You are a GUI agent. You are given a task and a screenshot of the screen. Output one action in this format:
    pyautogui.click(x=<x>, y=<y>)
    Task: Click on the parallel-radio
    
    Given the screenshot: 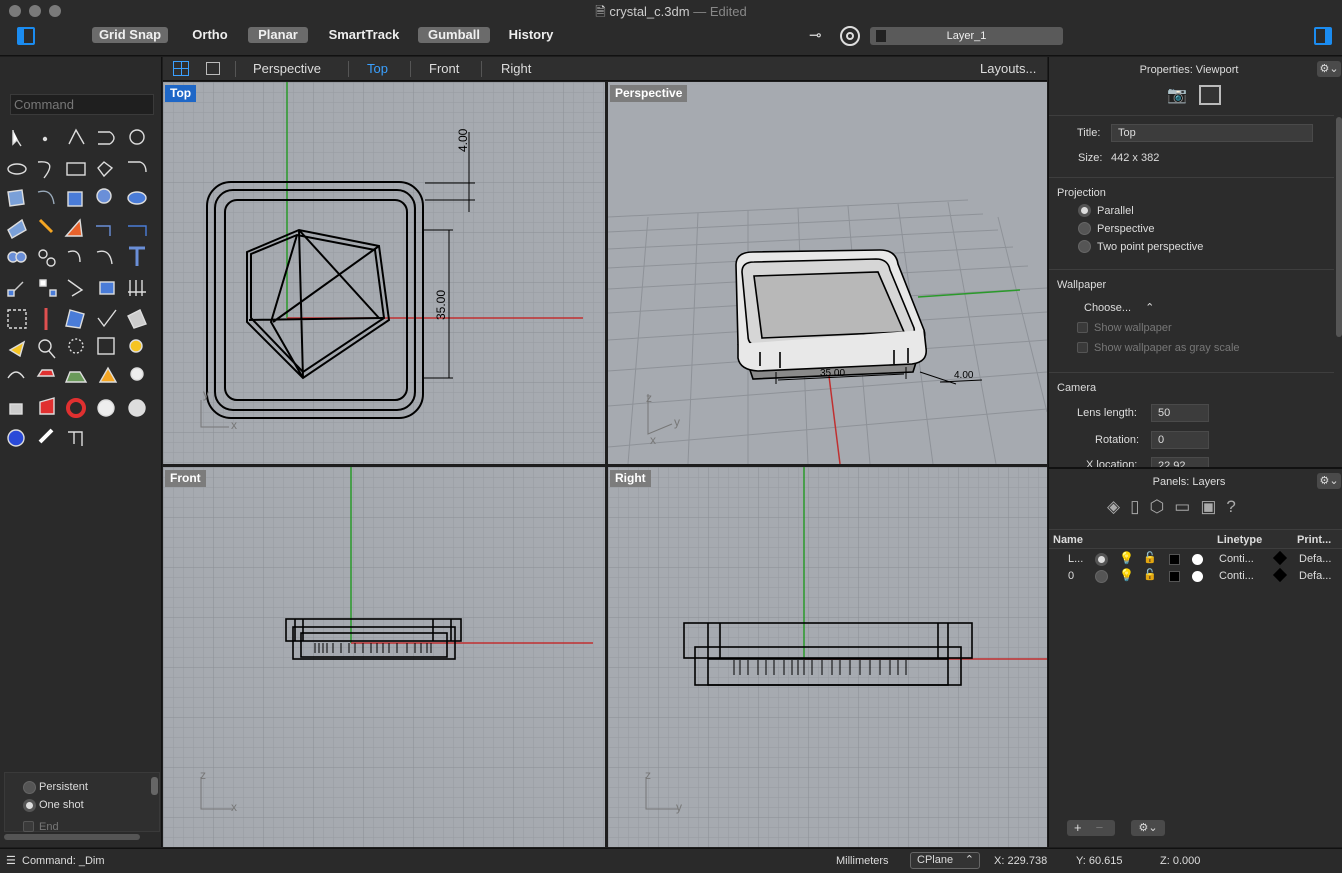 What is the action you would take?
    pyautogui.click(x=1084, y=210)
    